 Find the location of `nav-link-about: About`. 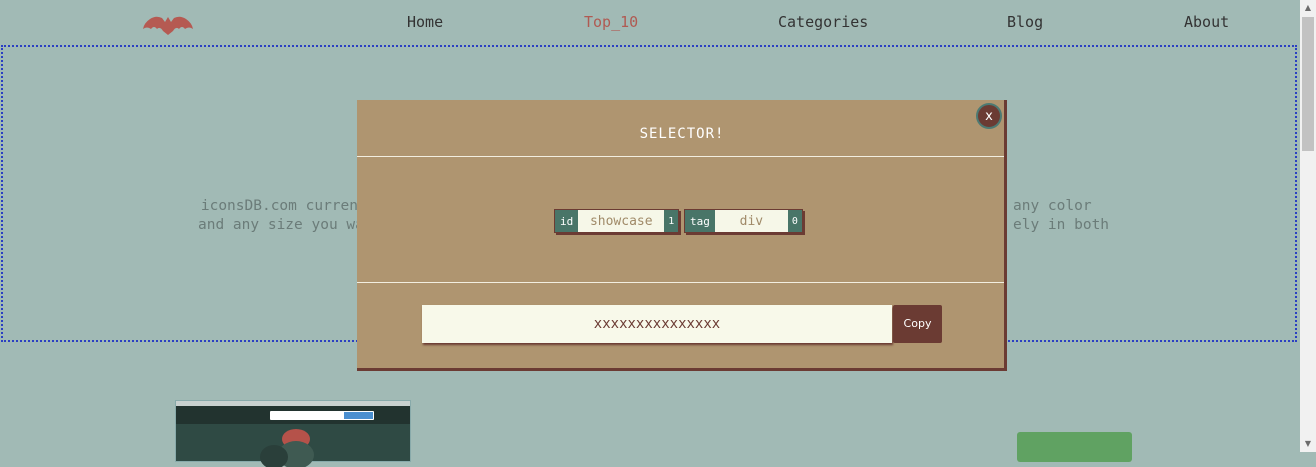

nav-link-about: About is located at coordinates (1206, 22).